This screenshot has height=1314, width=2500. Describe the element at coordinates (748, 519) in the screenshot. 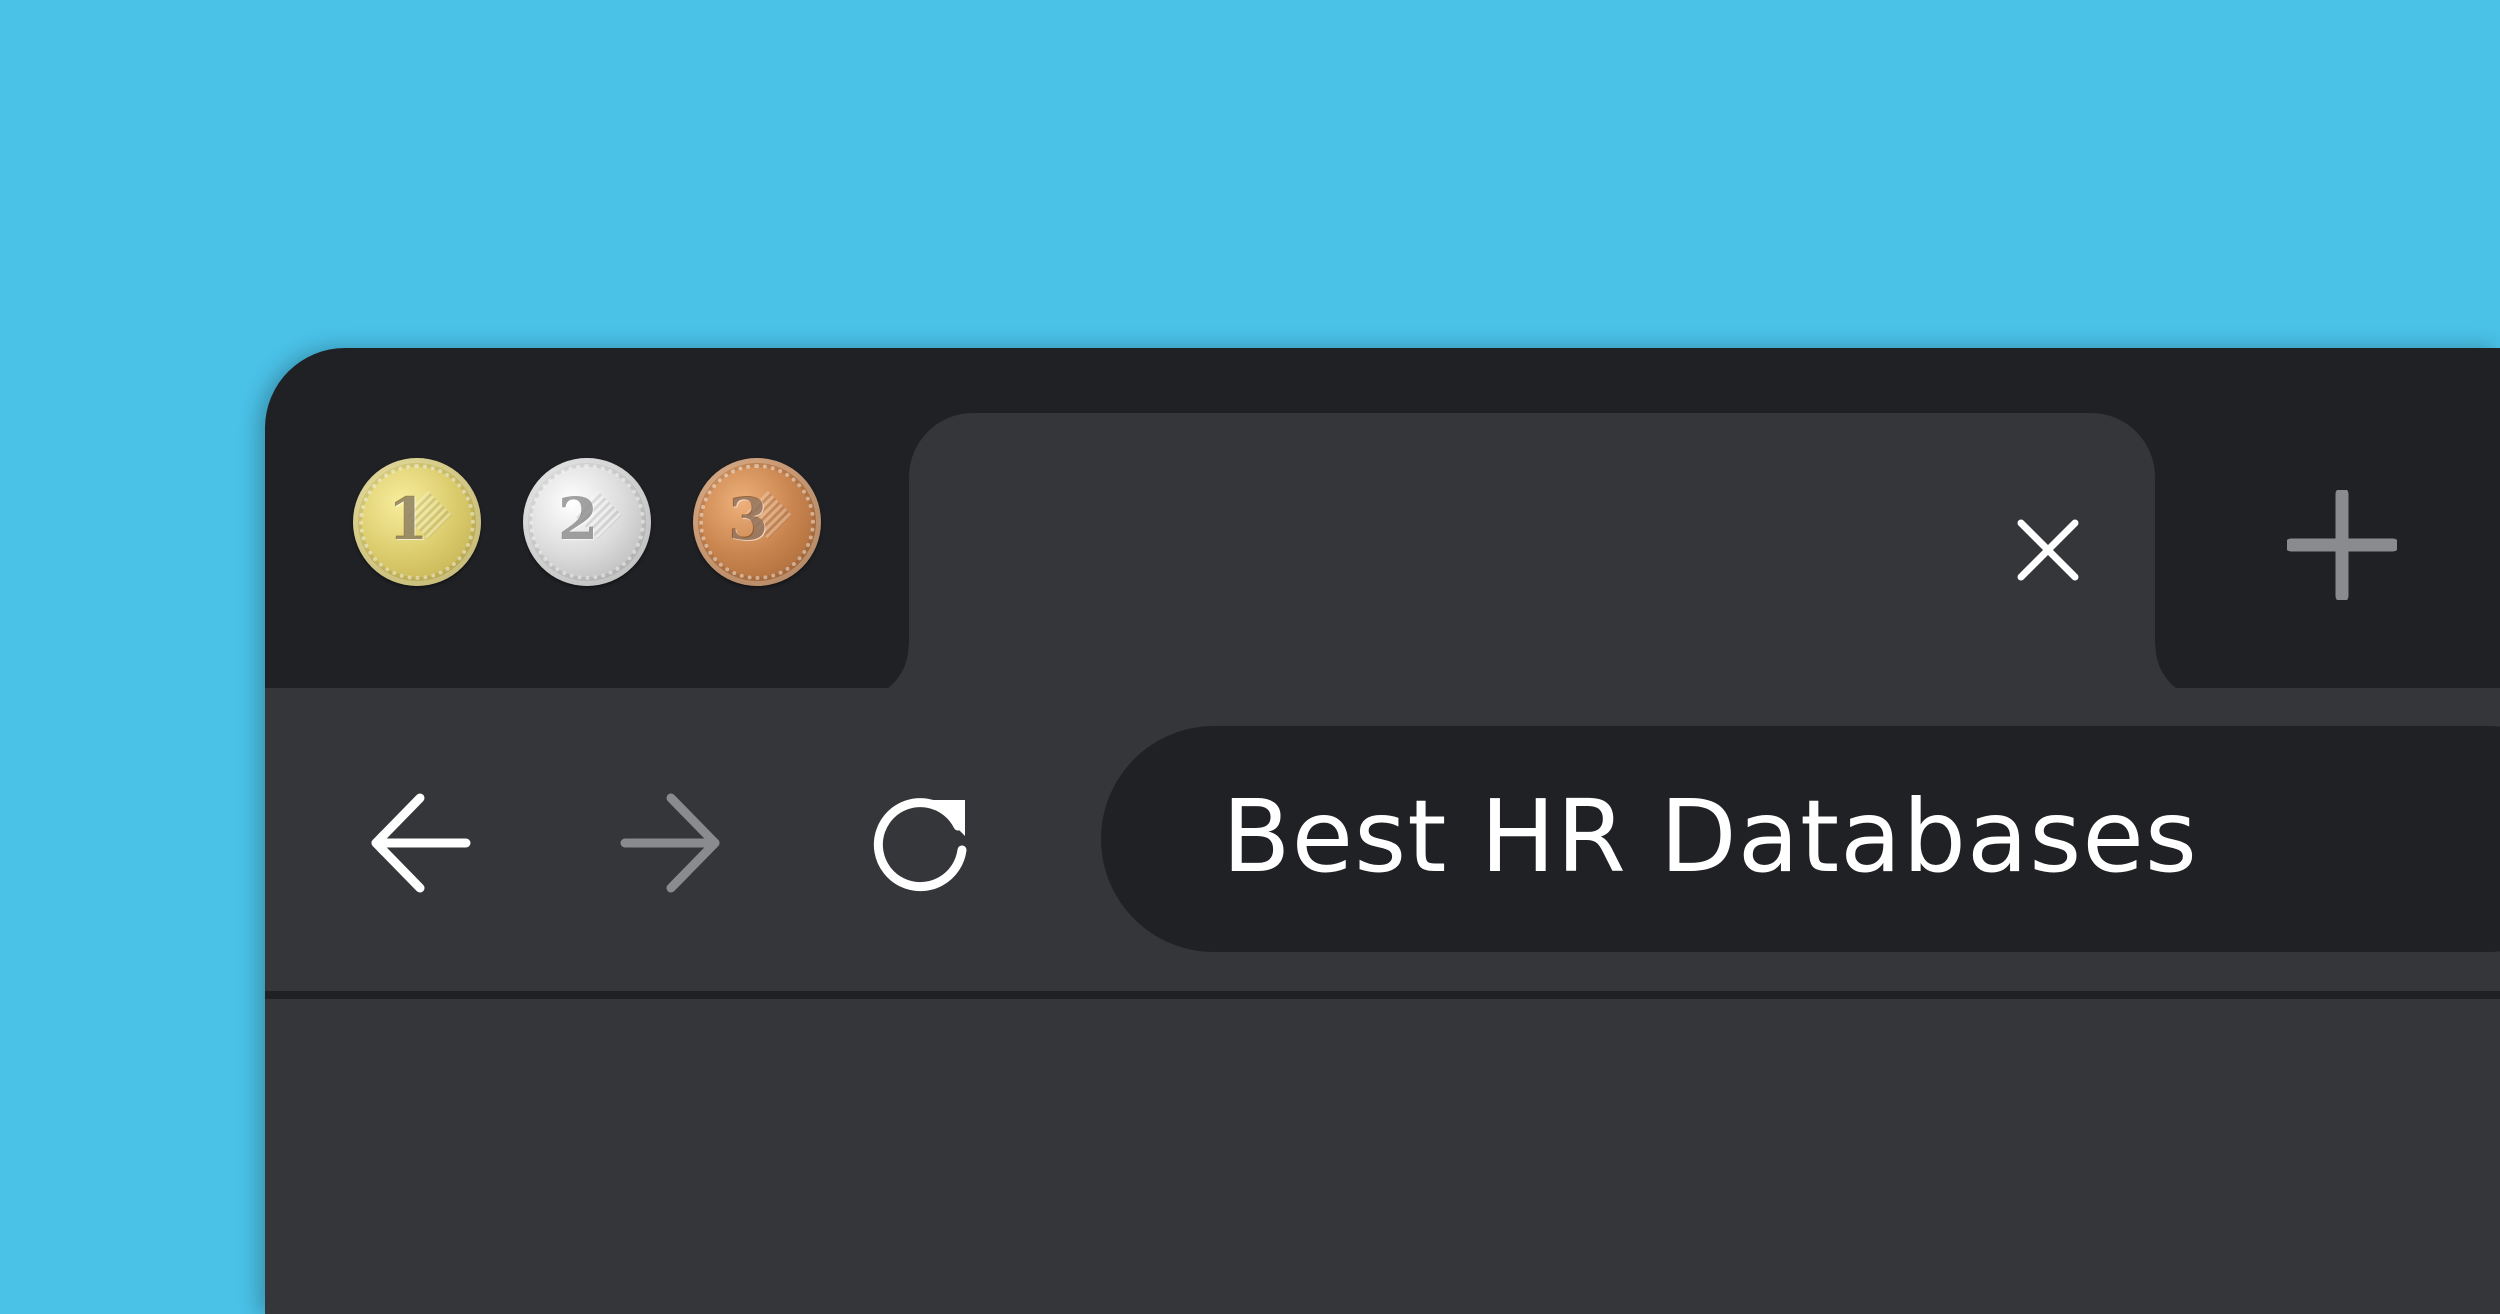

I see `coin-label-3: 3` at that location.